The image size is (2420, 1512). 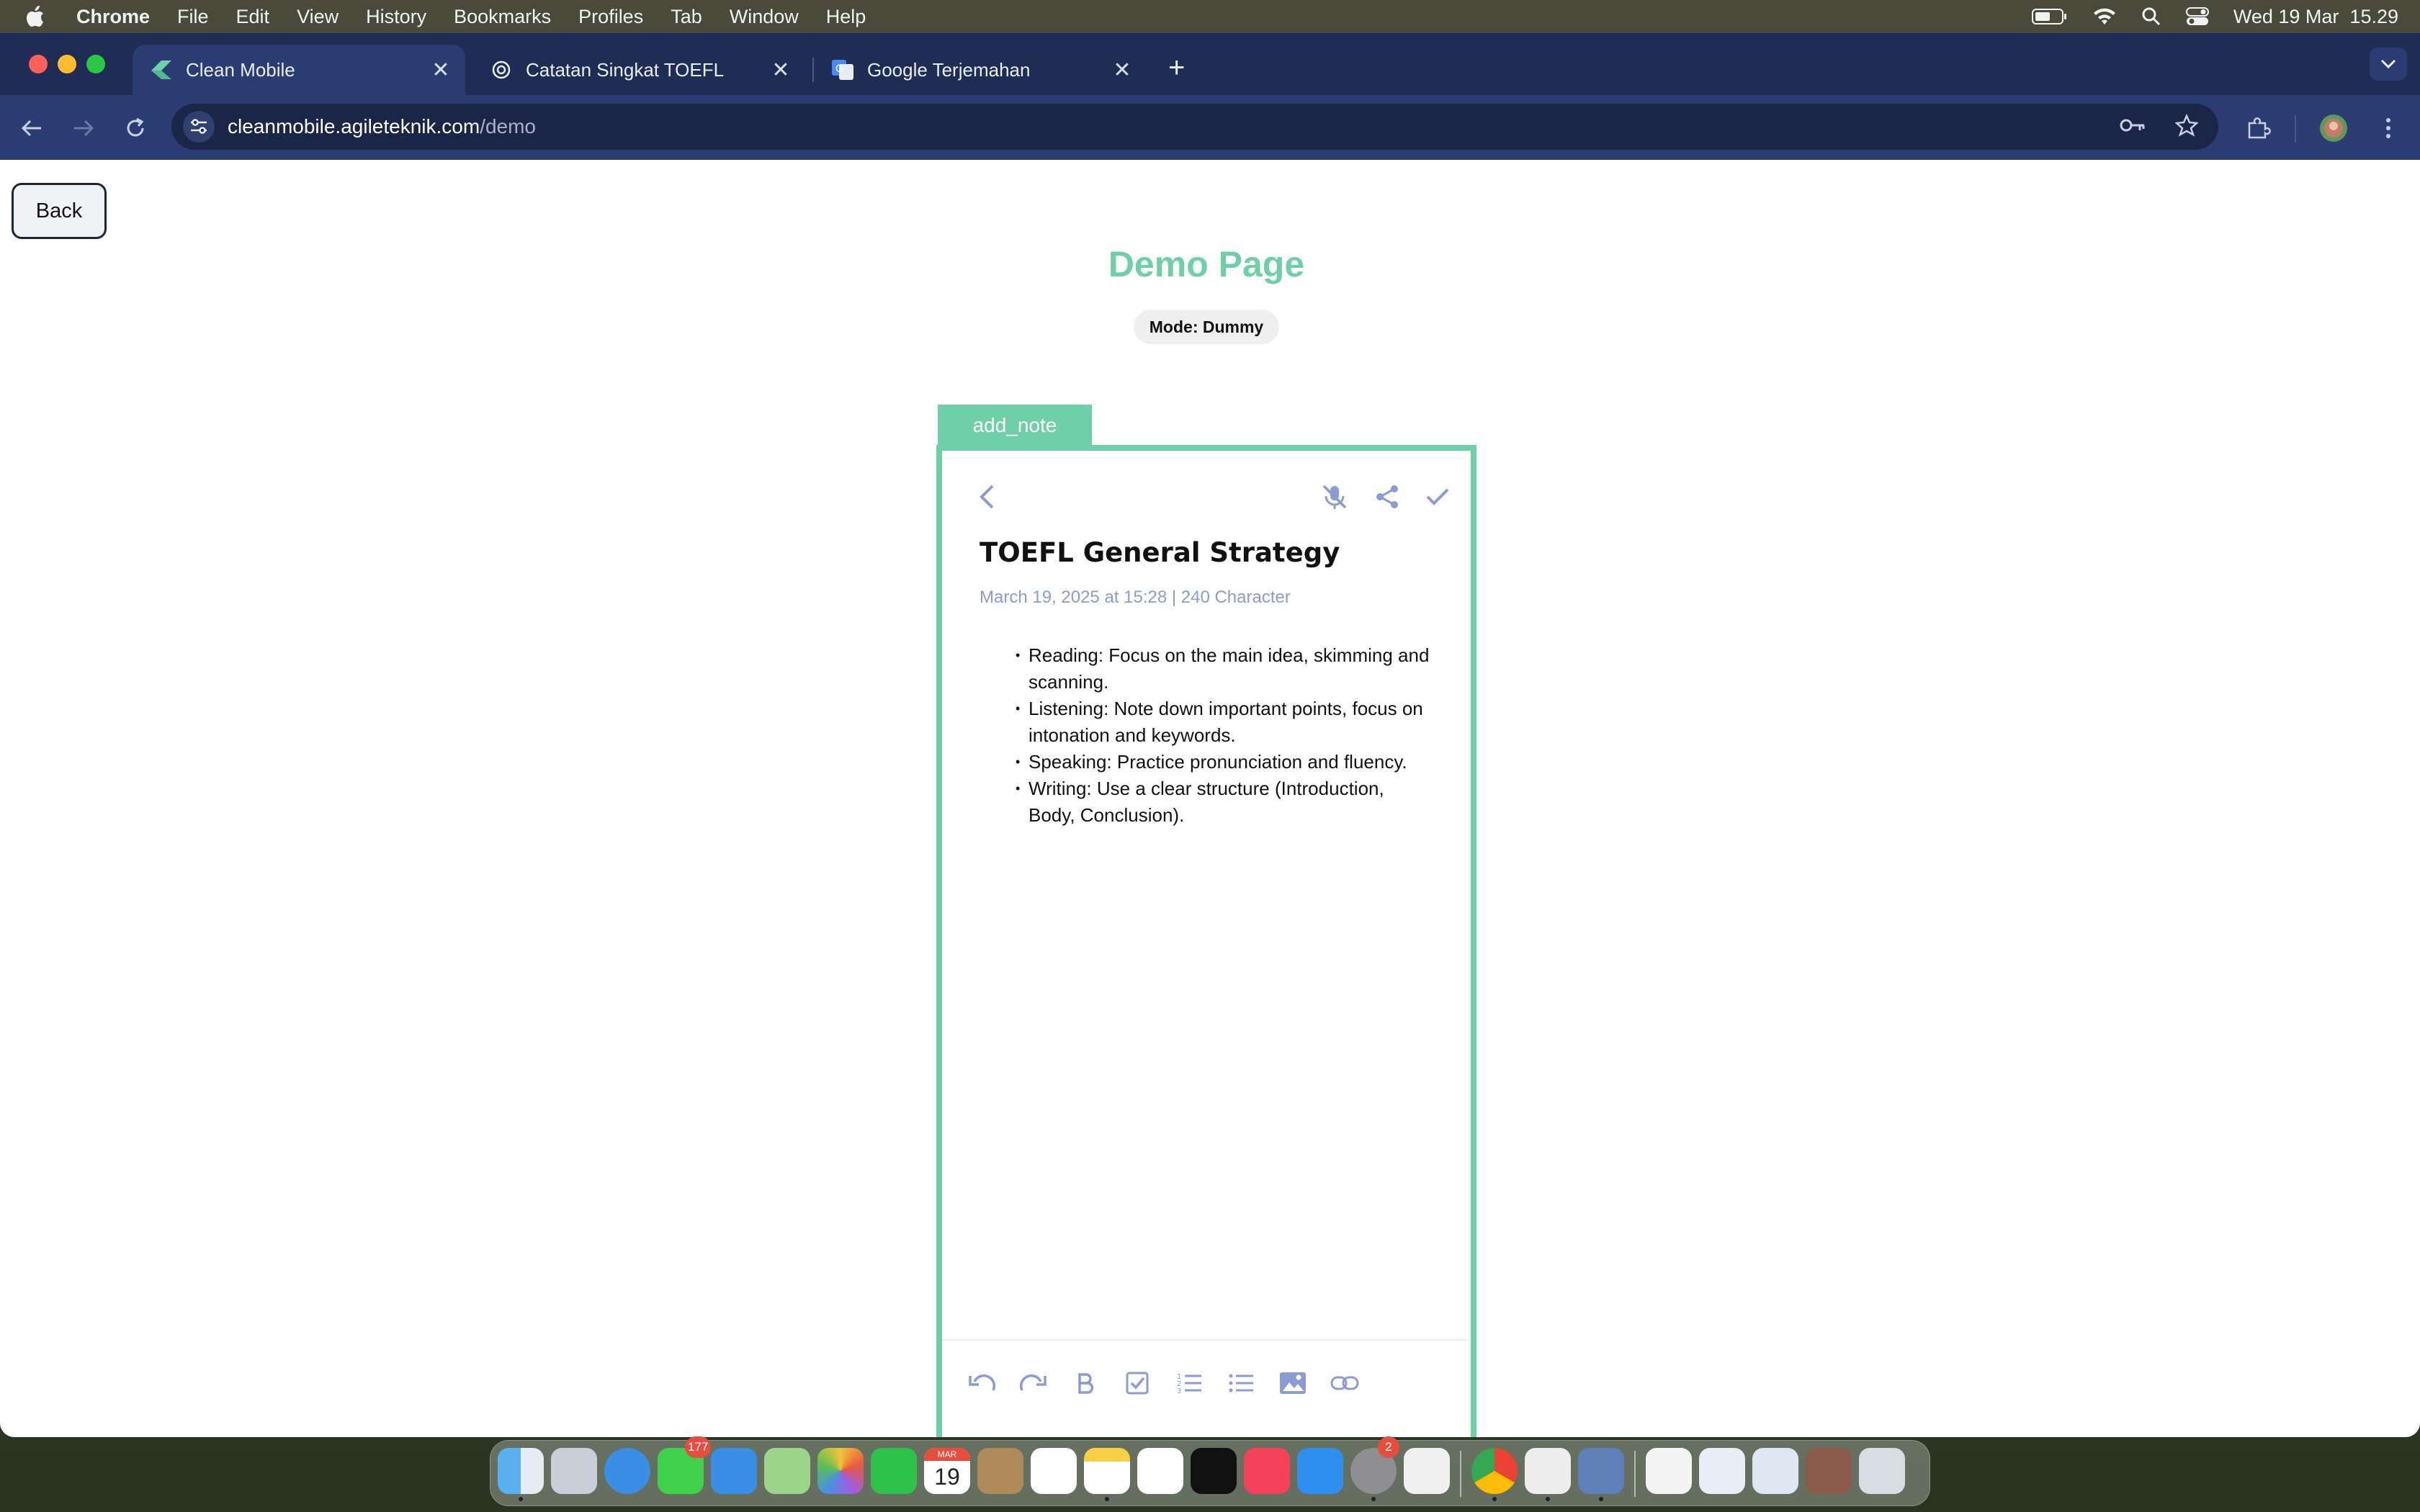 I want to click on photos-icon, so click(x=840, y=1471).